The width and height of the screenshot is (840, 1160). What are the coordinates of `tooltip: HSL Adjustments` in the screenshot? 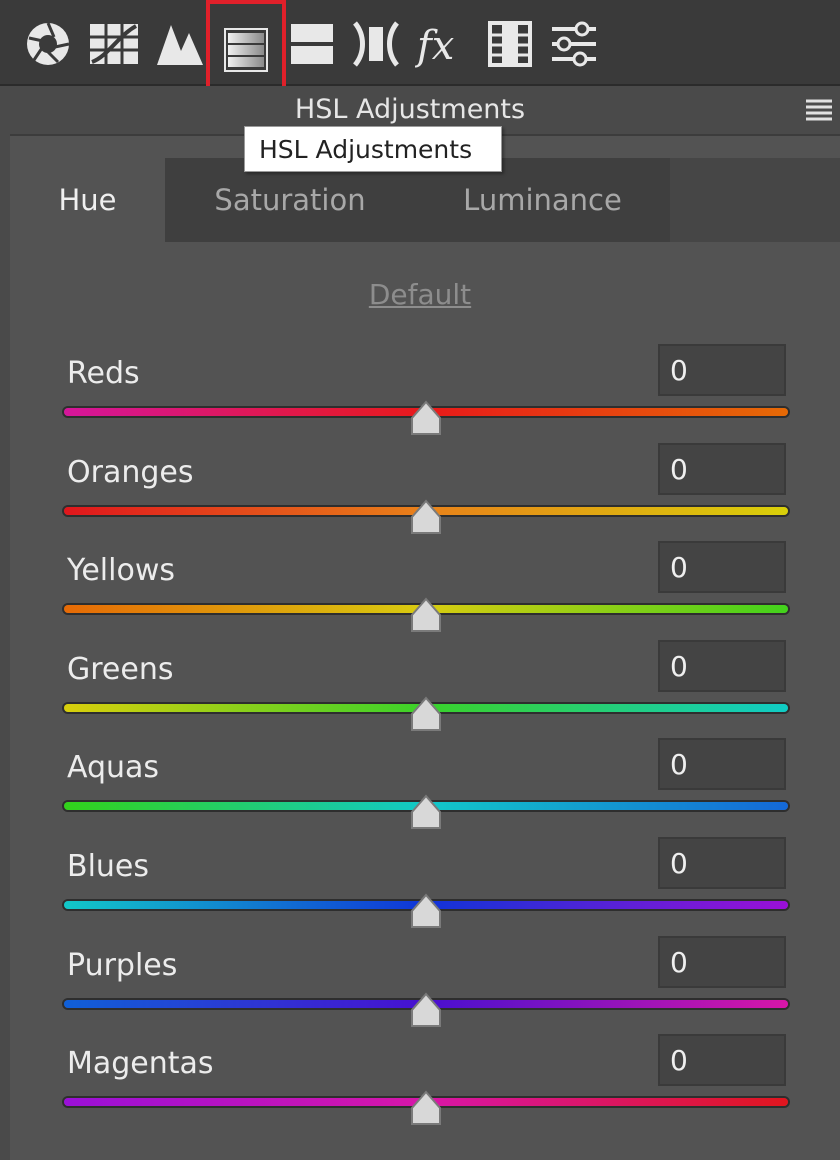 It's located at (373, 149).